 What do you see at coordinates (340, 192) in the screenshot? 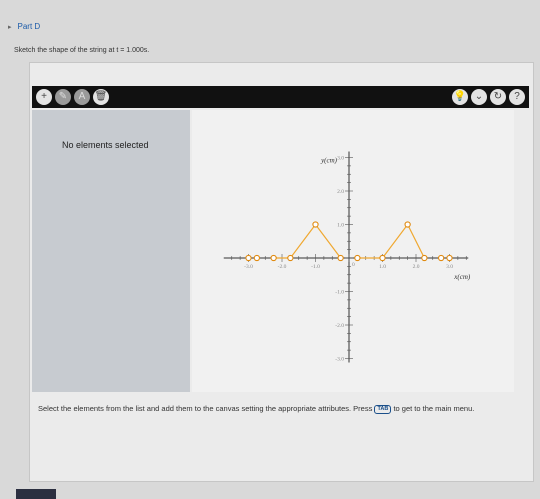
I see `y-tick-label: 2.0` at bounding box center [340, 192].